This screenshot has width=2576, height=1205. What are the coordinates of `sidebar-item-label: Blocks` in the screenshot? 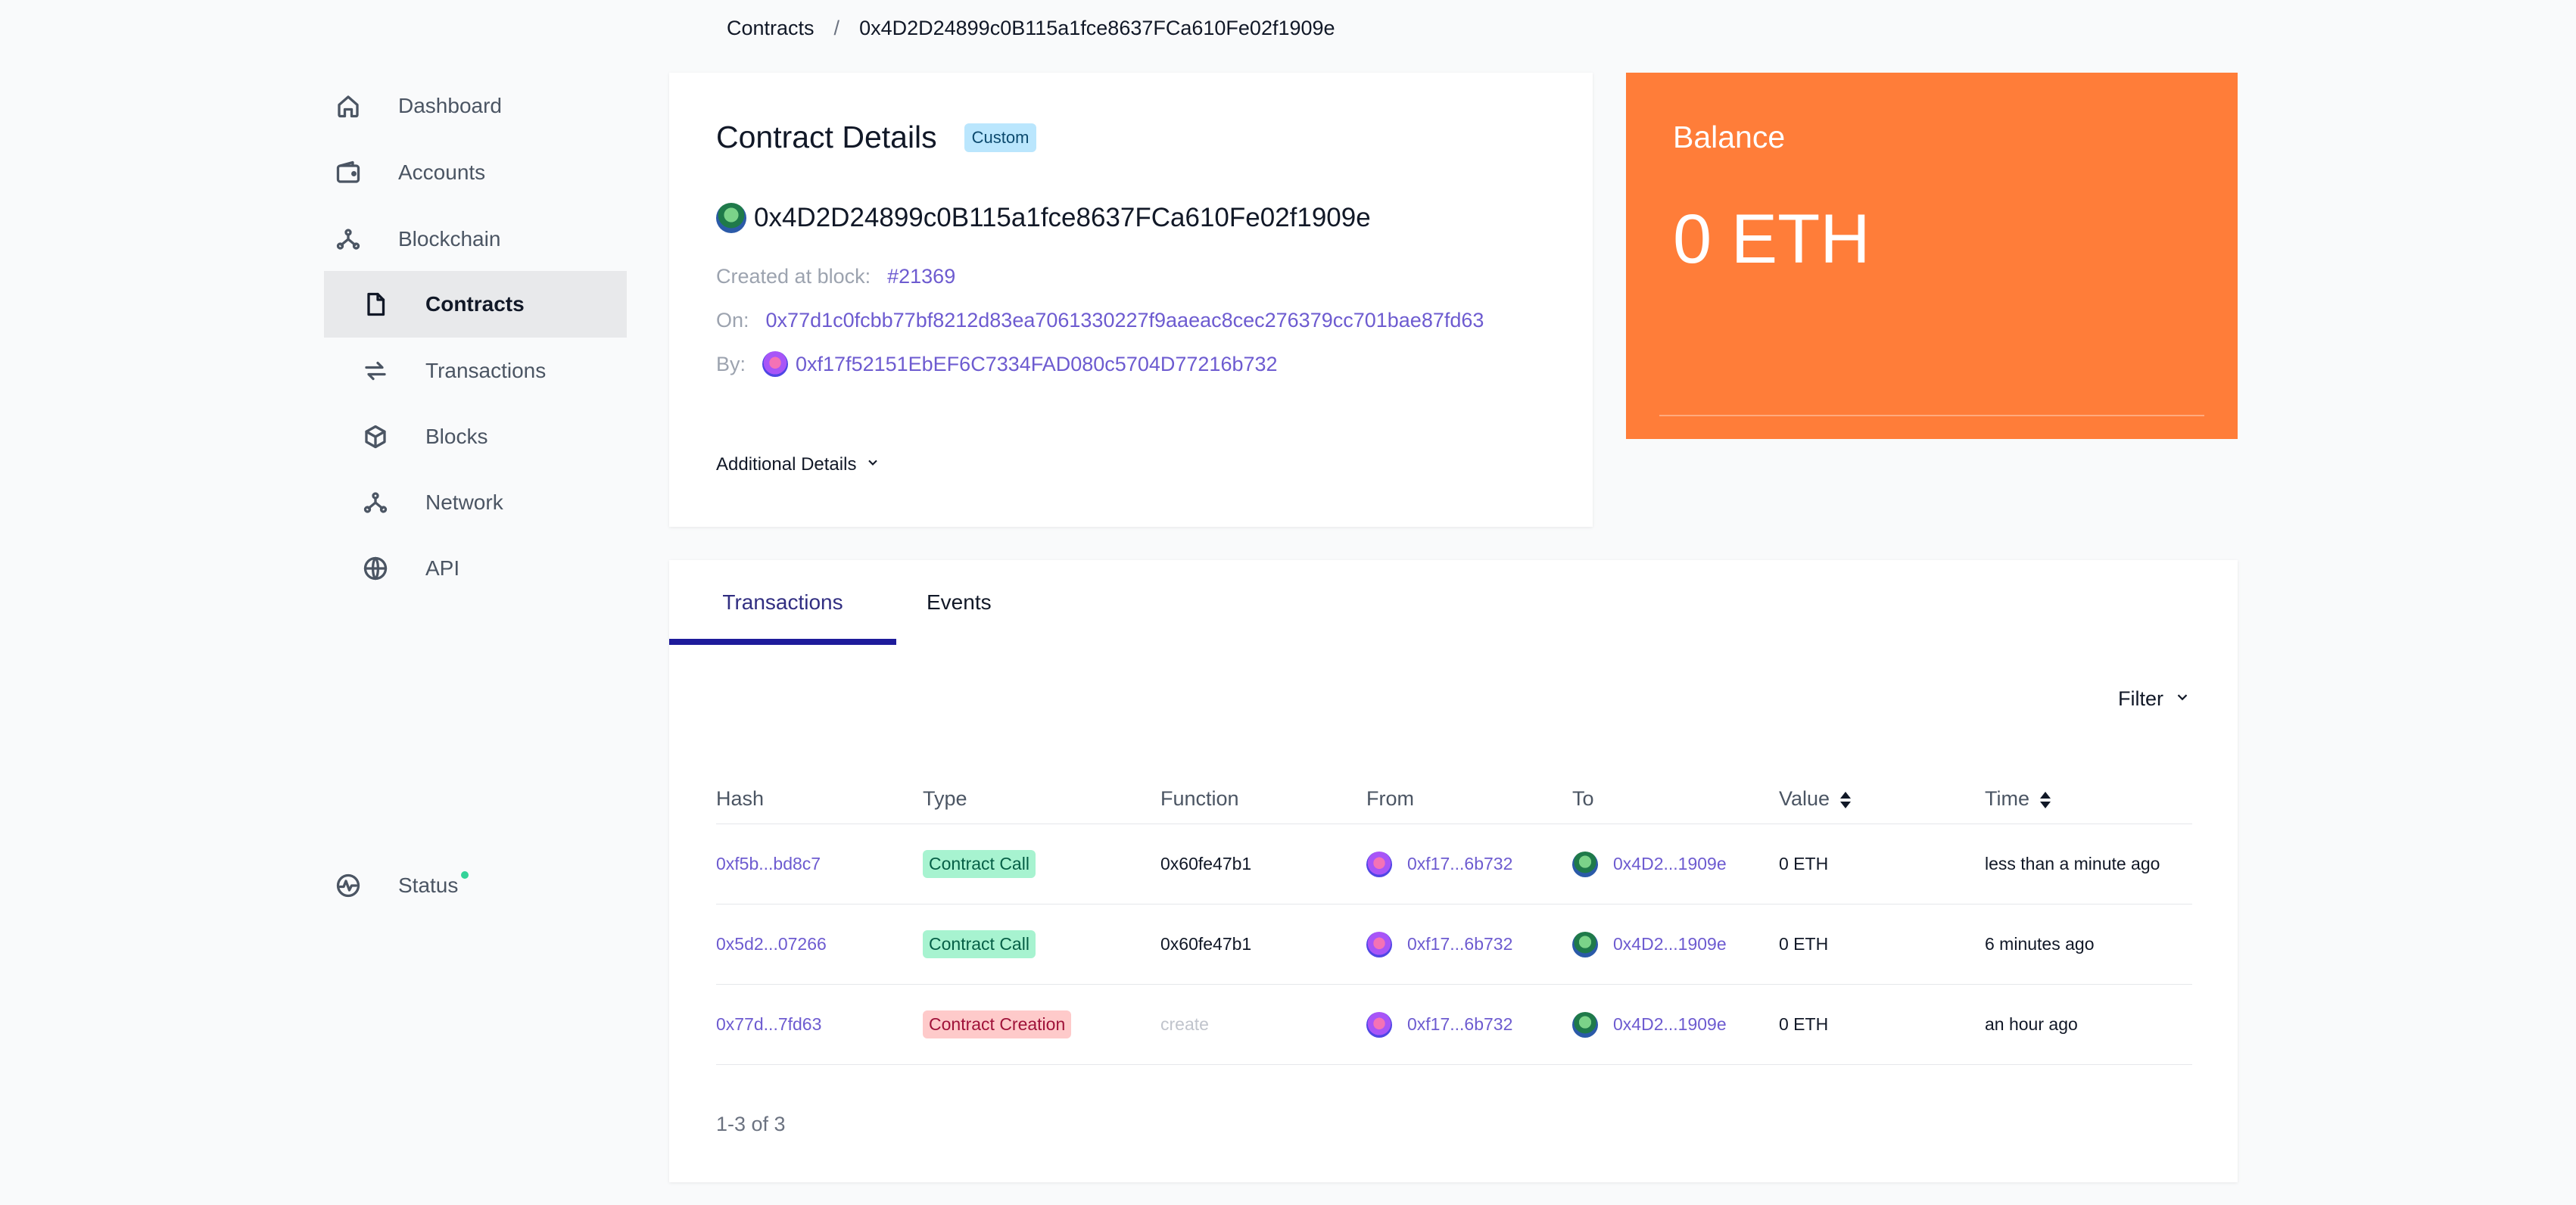 It's located at (457, 436).